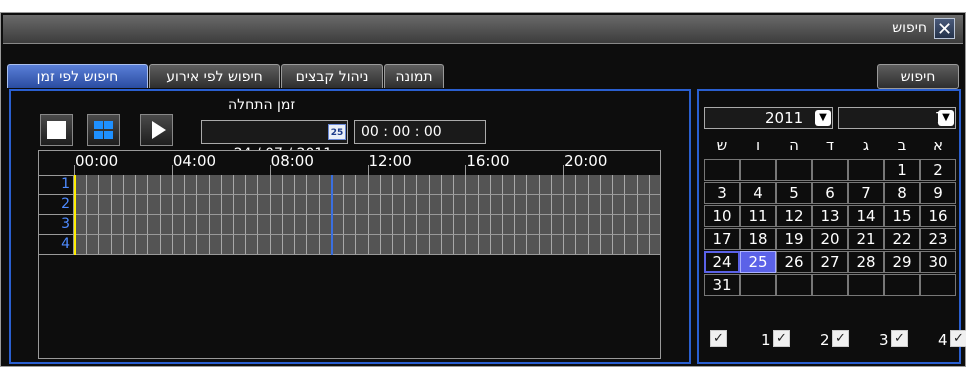  What do you see at coordinates (758, 239) in the screenshot?
I see `calendar-day: 18` at bounding box center [758, 239].